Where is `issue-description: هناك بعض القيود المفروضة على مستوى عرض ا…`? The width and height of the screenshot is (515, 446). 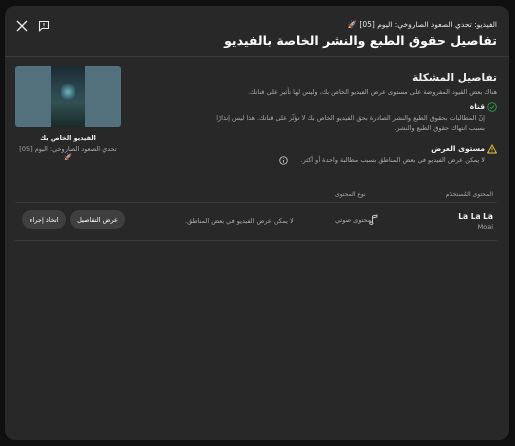
issue-description: هناك بعض القيود المفروضة على مستوى عرض ا… is located at coordinates (372, 92).